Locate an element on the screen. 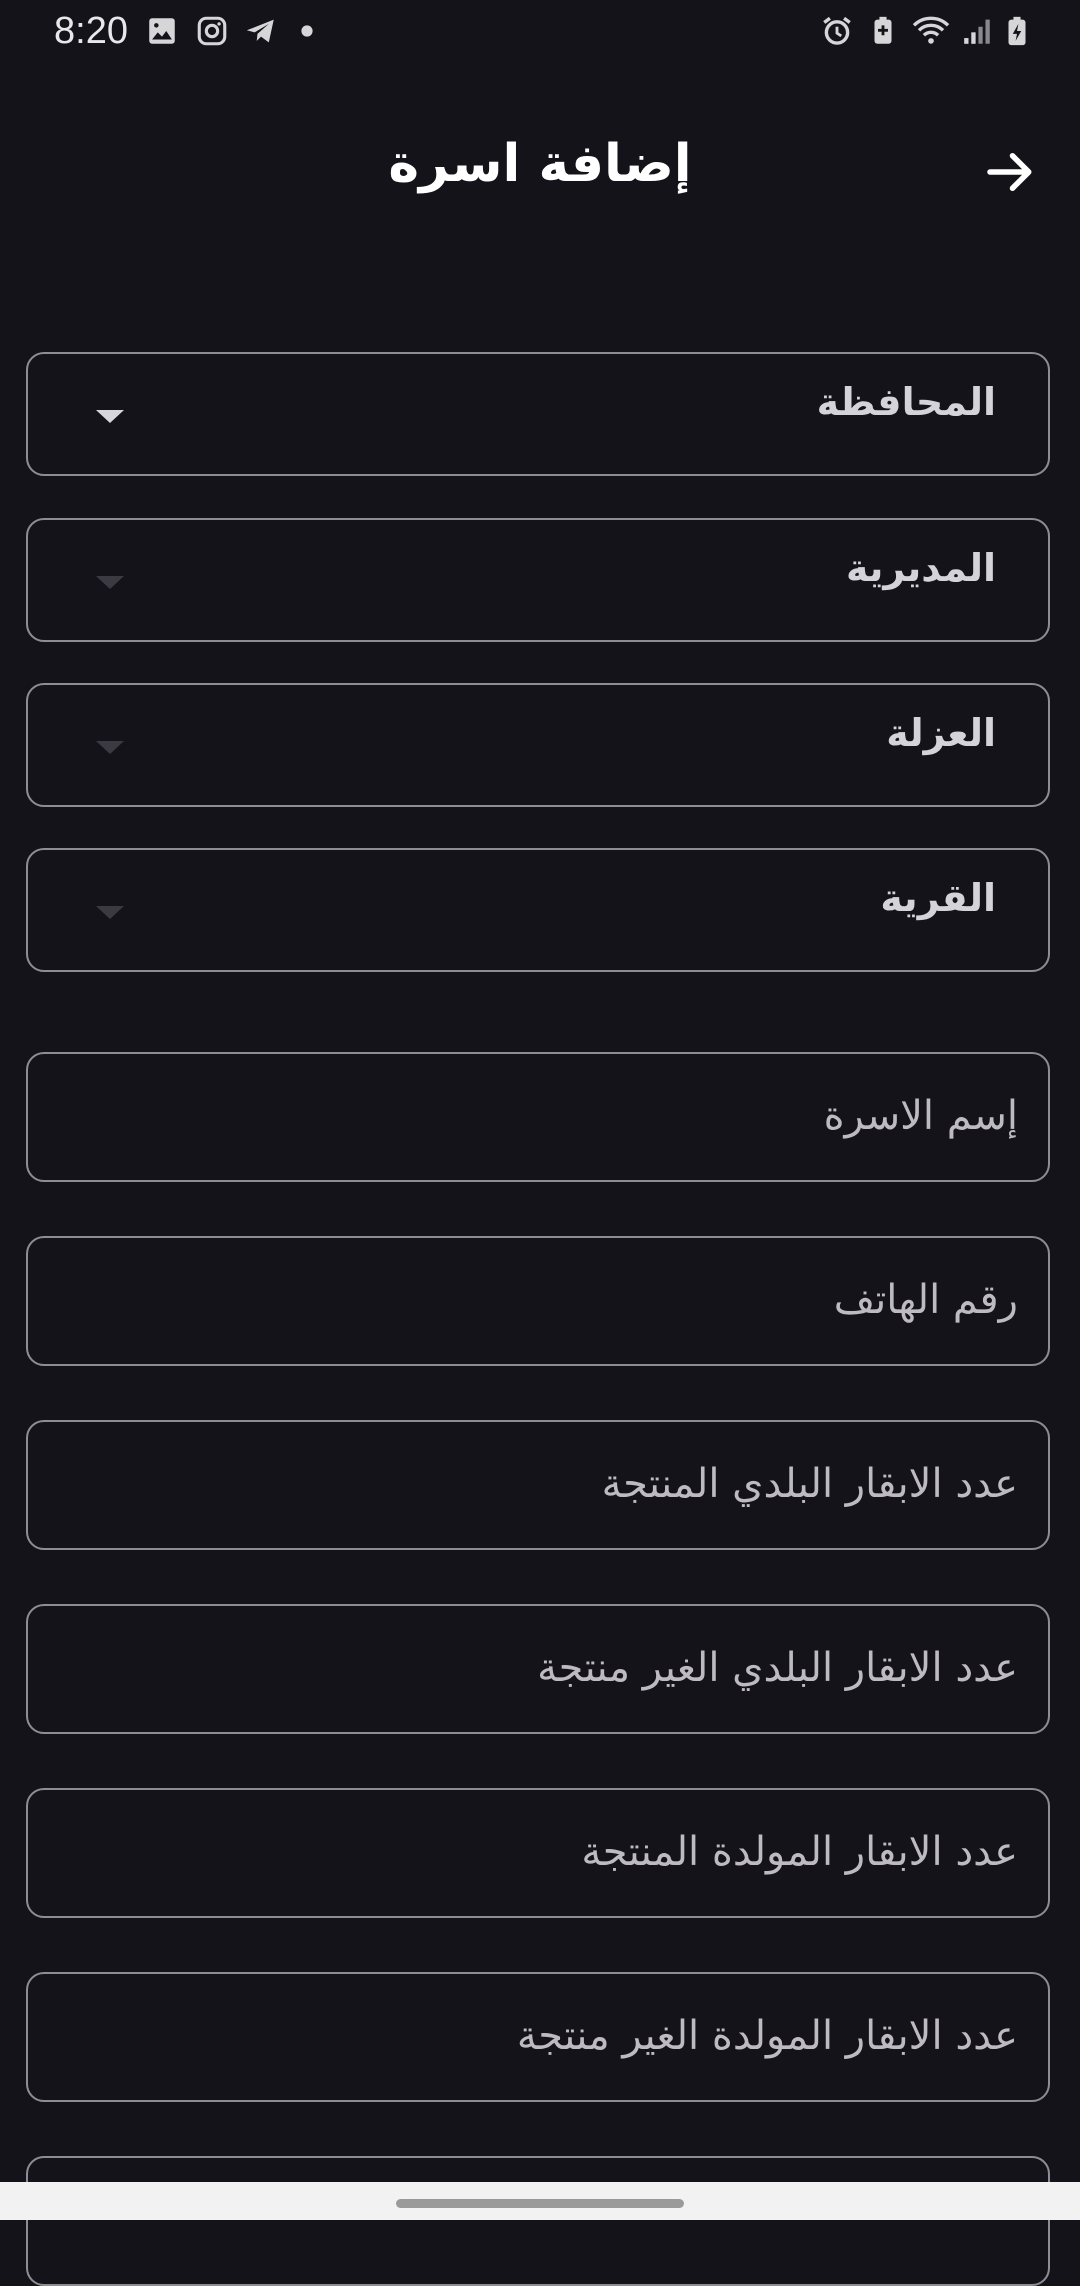  family-name-input is located at coordinates (536, 1116).